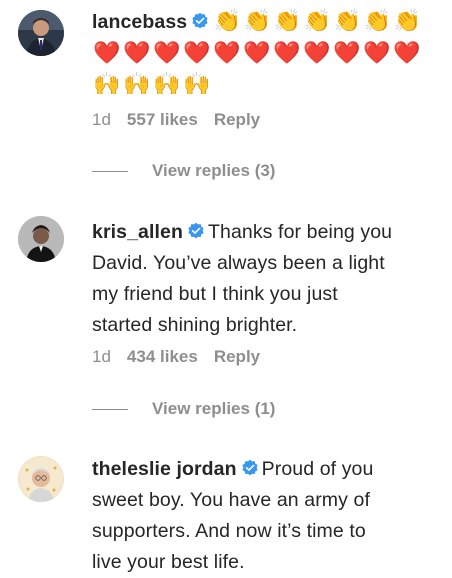  I want to click on likes-count: 557 likes, so click(162, 120).